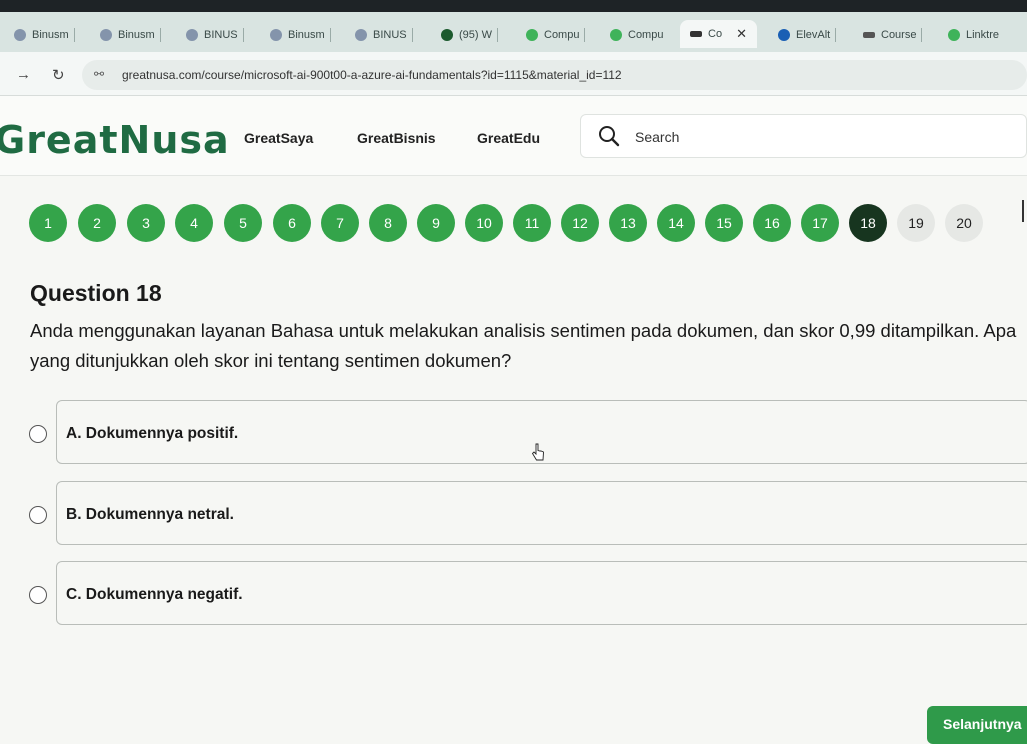  What do you see at coordinates (893, 35) in the screenshot?
I see `browser-tab: Course` at bounding box center [893, 35].